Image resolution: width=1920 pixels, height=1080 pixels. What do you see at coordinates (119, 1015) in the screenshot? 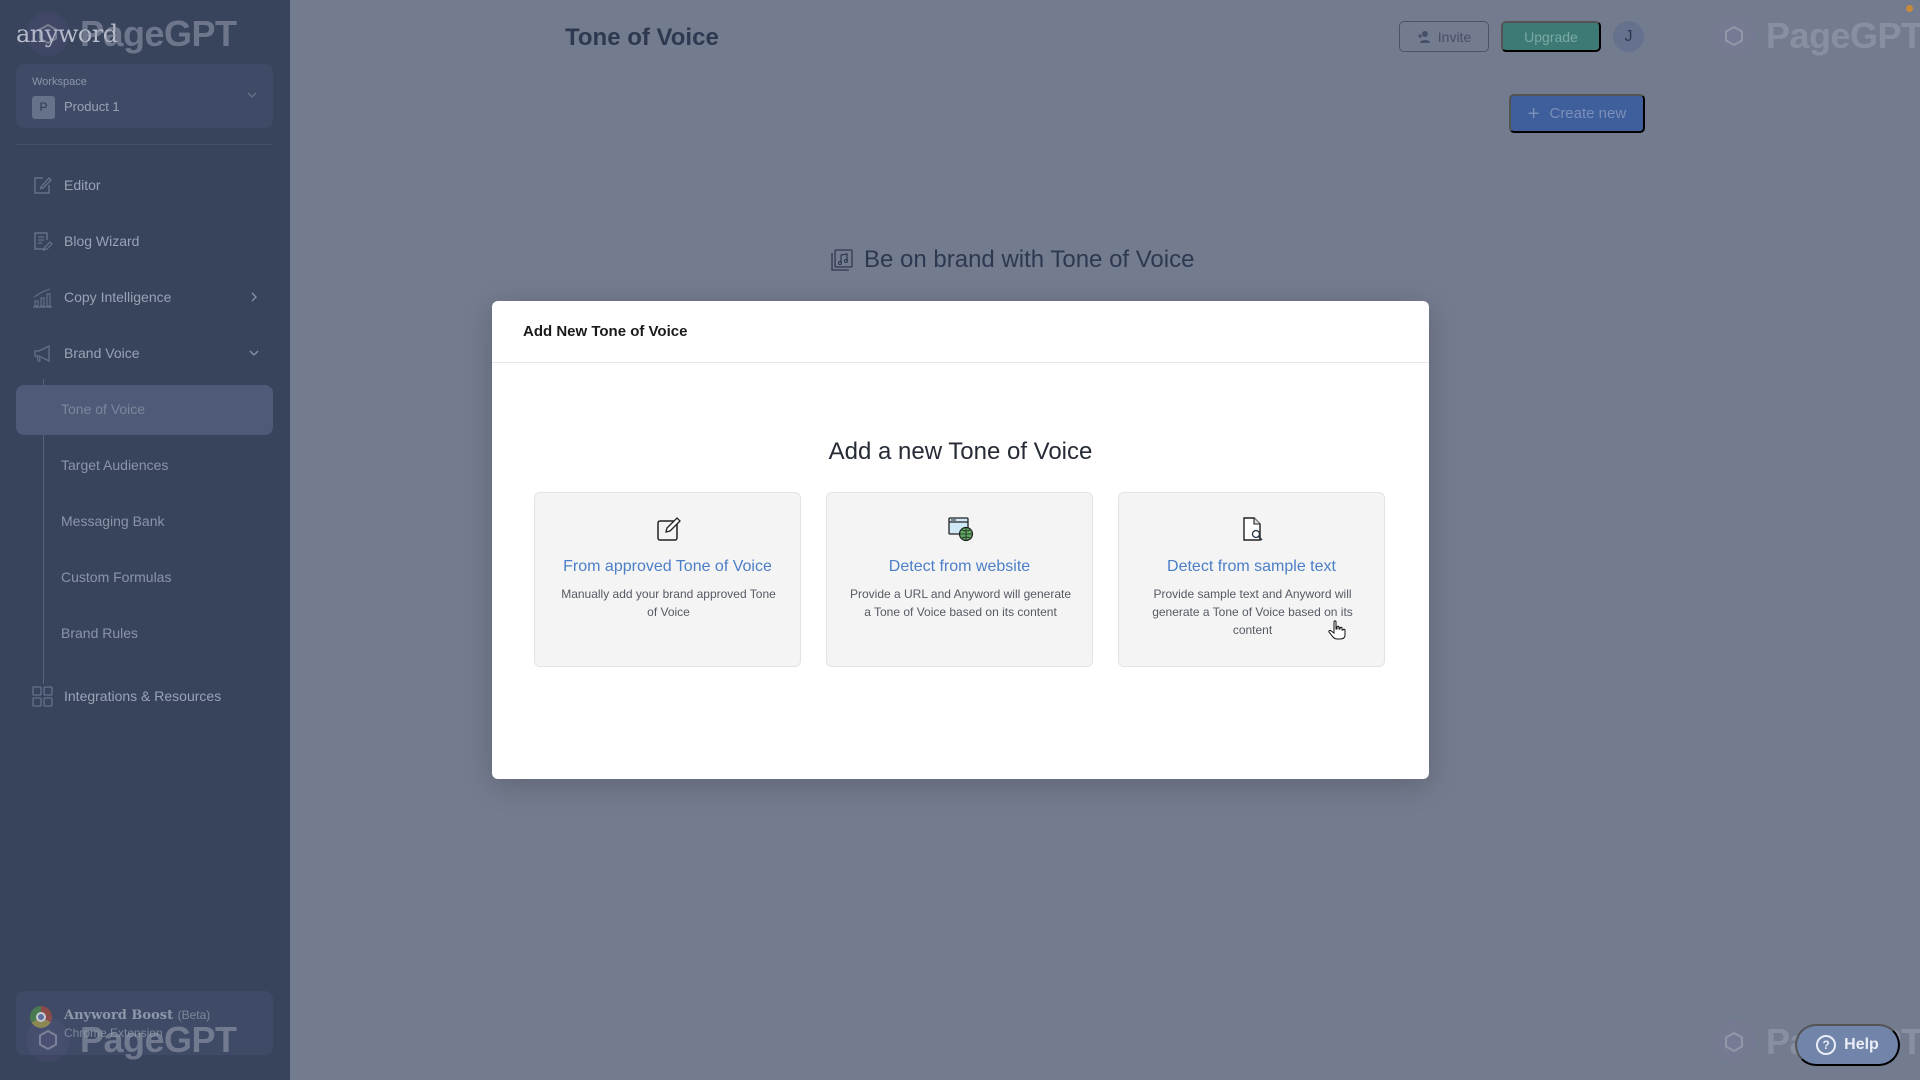
I see `boost-title-text: Anyword Boost` at bounding box center [119, 1015].